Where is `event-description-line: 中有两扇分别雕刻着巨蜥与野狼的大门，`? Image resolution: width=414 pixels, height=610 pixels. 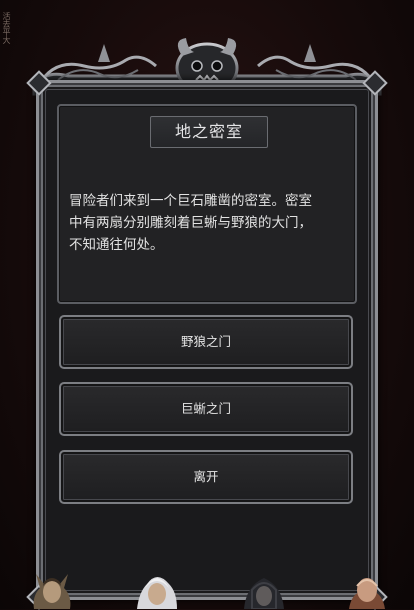
event-description-line: 中有两扇分别雕刻着巨蜥与野狼的大门， is located at coordinates (190, 223).